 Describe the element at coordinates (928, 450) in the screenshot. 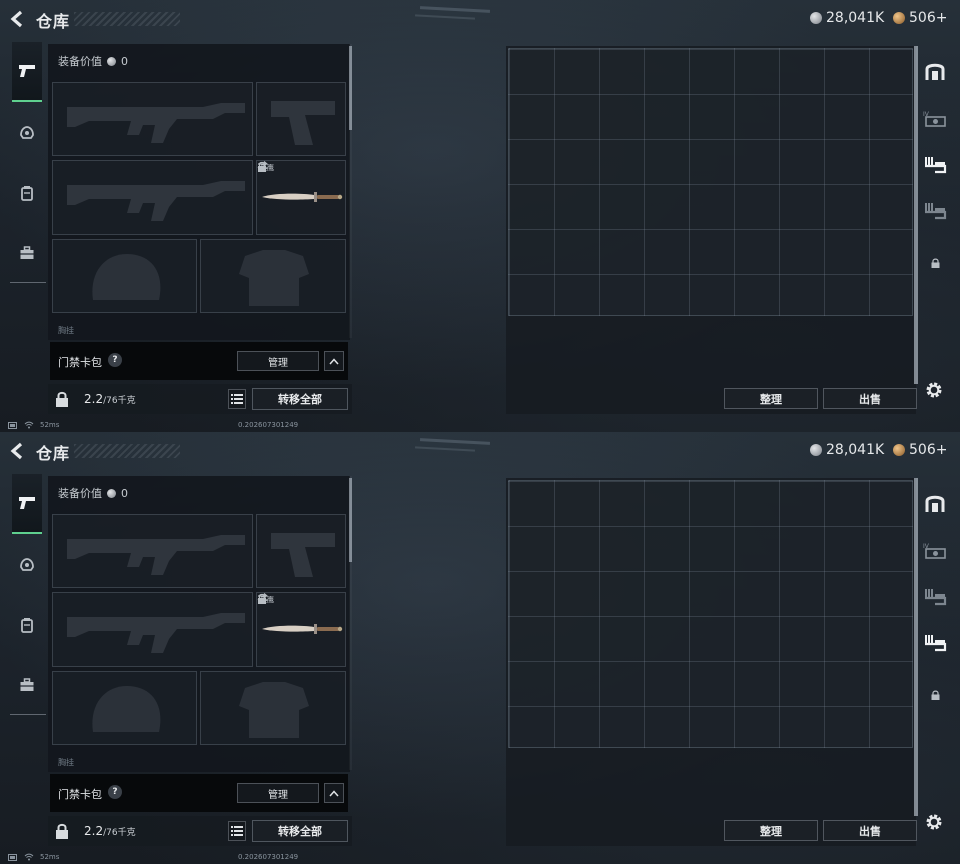

I see `bronze-amount: 506+` at that location.